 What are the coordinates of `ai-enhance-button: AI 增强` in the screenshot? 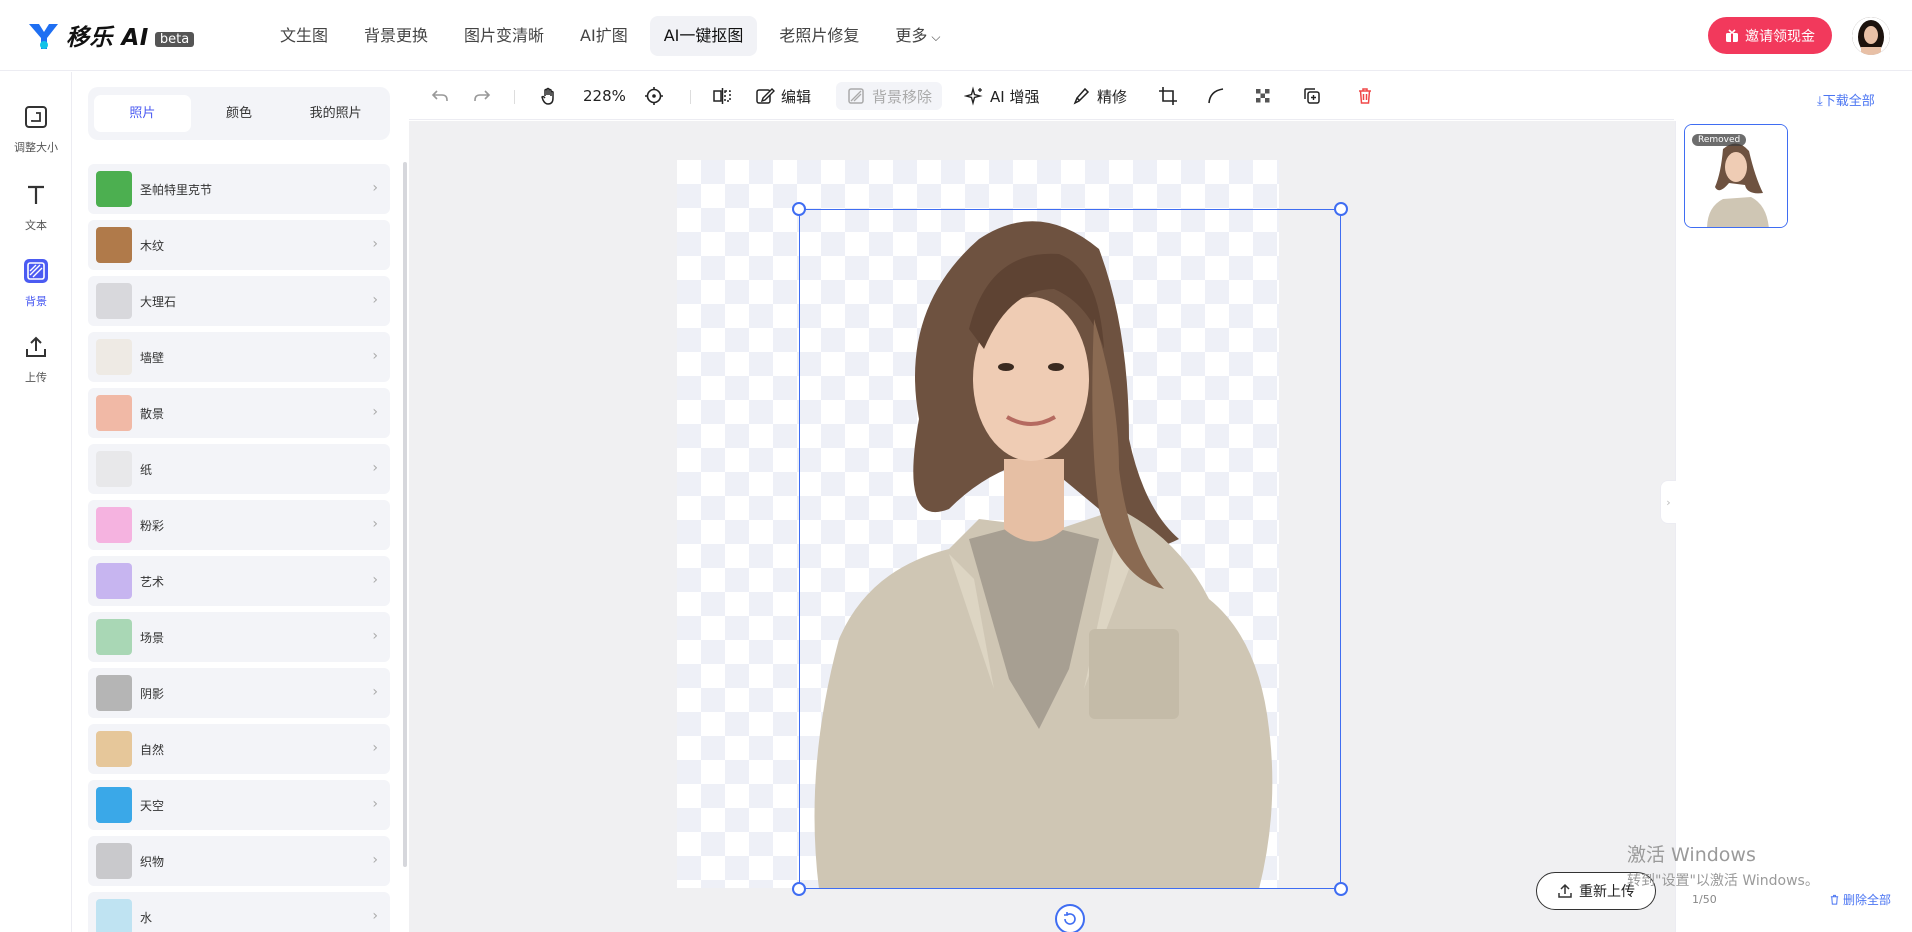 It's located at (1001, 96).